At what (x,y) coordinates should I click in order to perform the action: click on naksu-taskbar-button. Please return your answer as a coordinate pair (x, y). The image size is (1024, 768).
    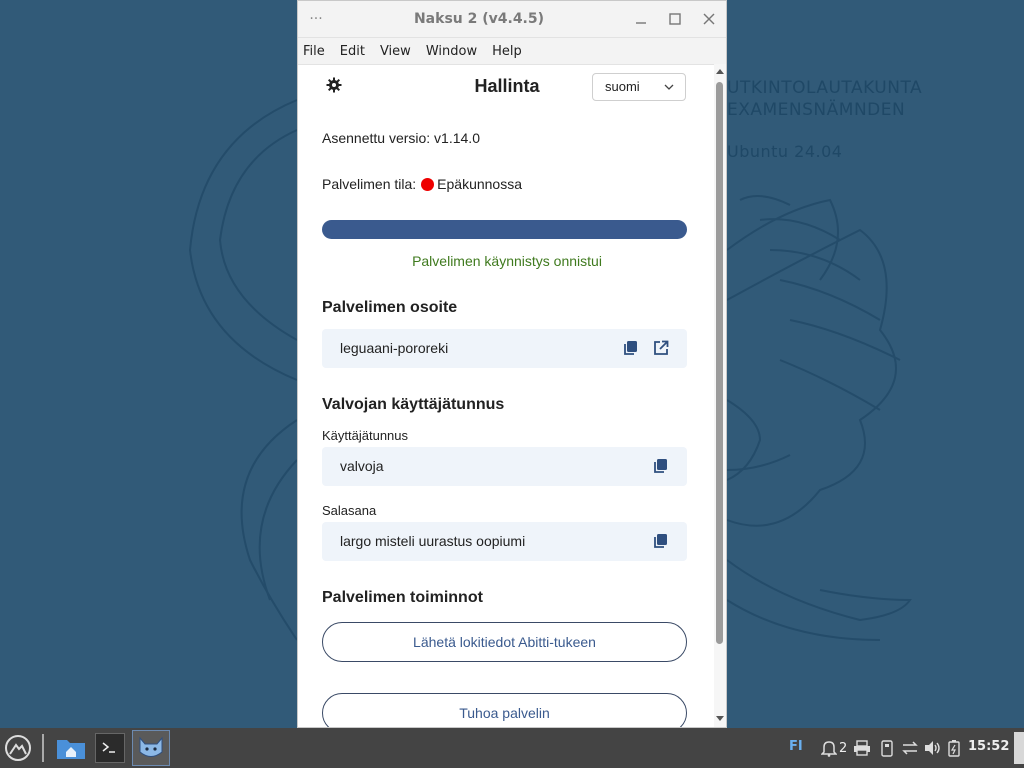
    Looking at the image, I should click on (151, 748).